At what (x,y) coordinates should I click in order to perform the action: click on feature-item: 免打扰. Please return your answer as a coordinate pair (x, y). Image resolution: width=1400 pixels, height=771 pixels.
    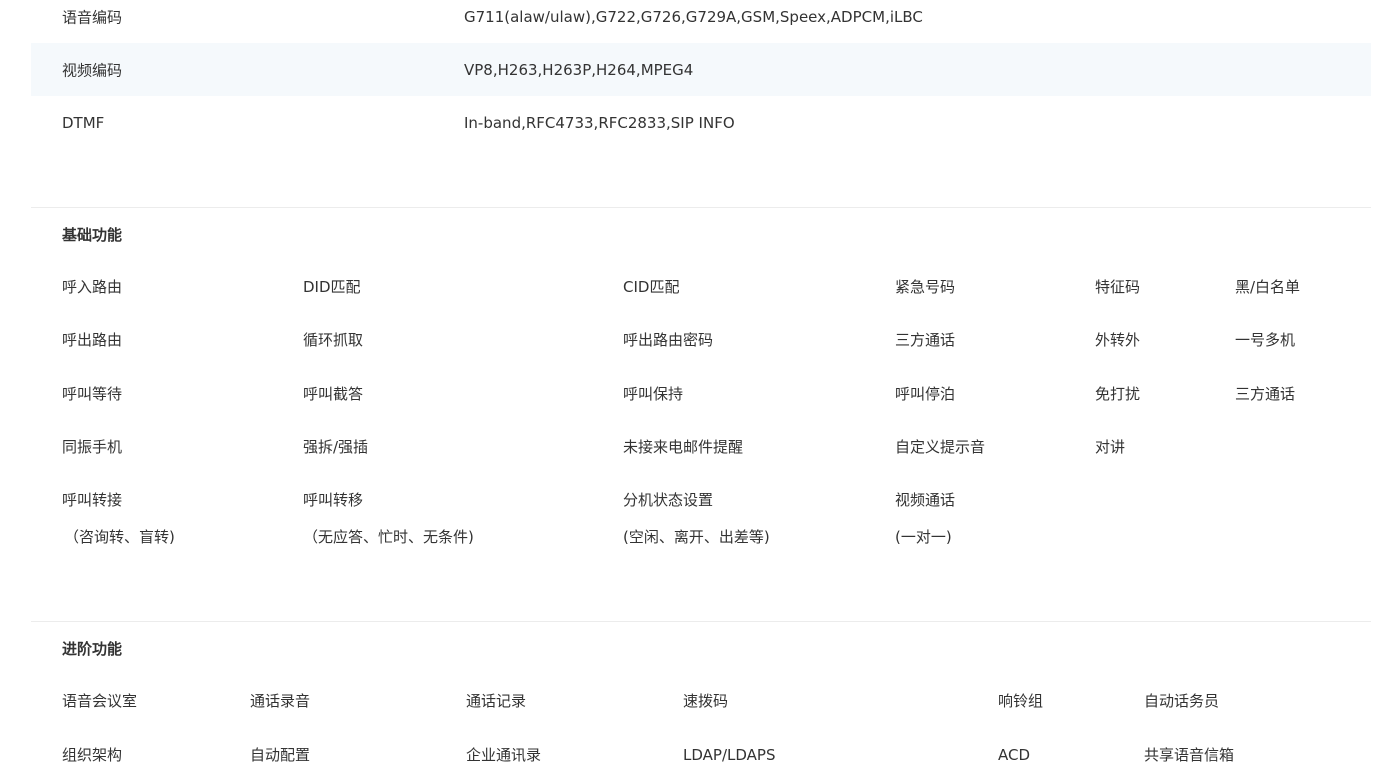
    Looking at the image, I should click on (1118, 394).